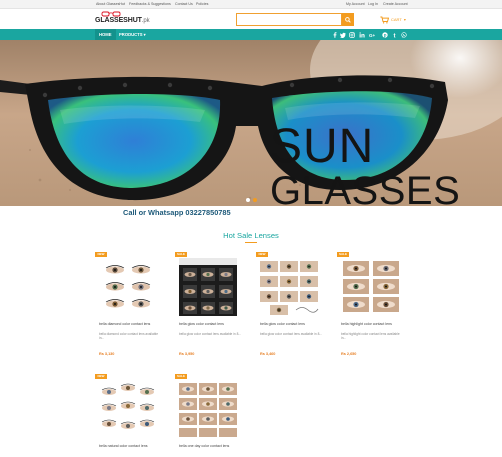  I want to click on cart-link: CART ▾, so click(393, 19).